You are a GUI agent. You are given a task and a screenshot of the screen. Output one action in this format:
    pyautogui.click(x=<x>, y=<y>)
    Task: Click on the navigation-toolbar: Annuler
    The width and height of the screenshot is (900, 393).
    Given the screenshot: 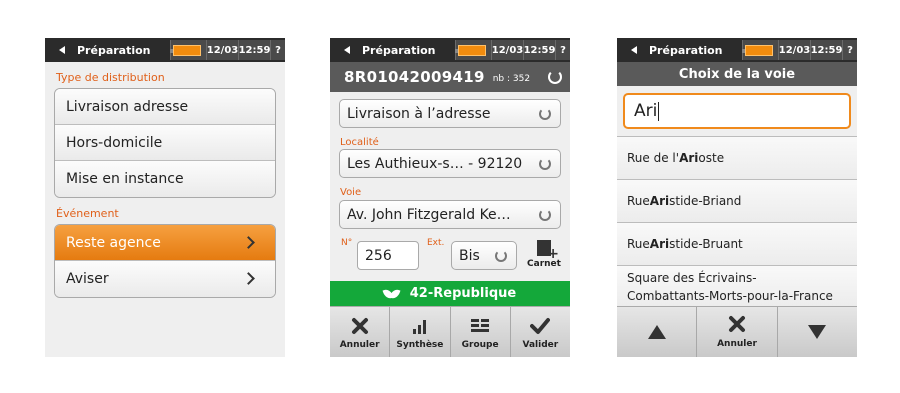 What is the action you would take?
    pyautogui.click(x=737, y=331)
    